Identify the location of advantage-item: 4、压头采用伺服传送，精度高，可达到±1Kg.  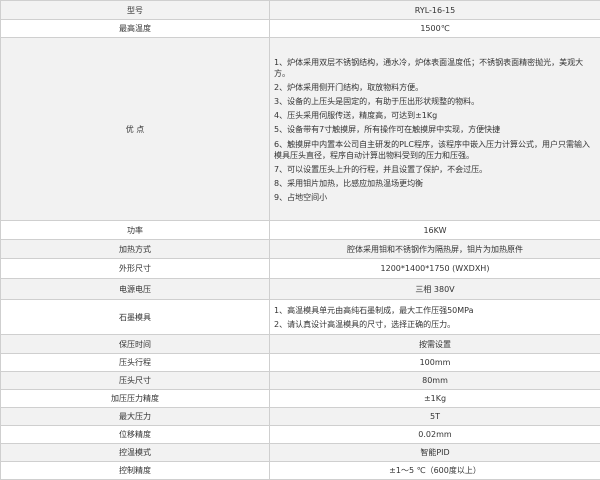
(435, 115).